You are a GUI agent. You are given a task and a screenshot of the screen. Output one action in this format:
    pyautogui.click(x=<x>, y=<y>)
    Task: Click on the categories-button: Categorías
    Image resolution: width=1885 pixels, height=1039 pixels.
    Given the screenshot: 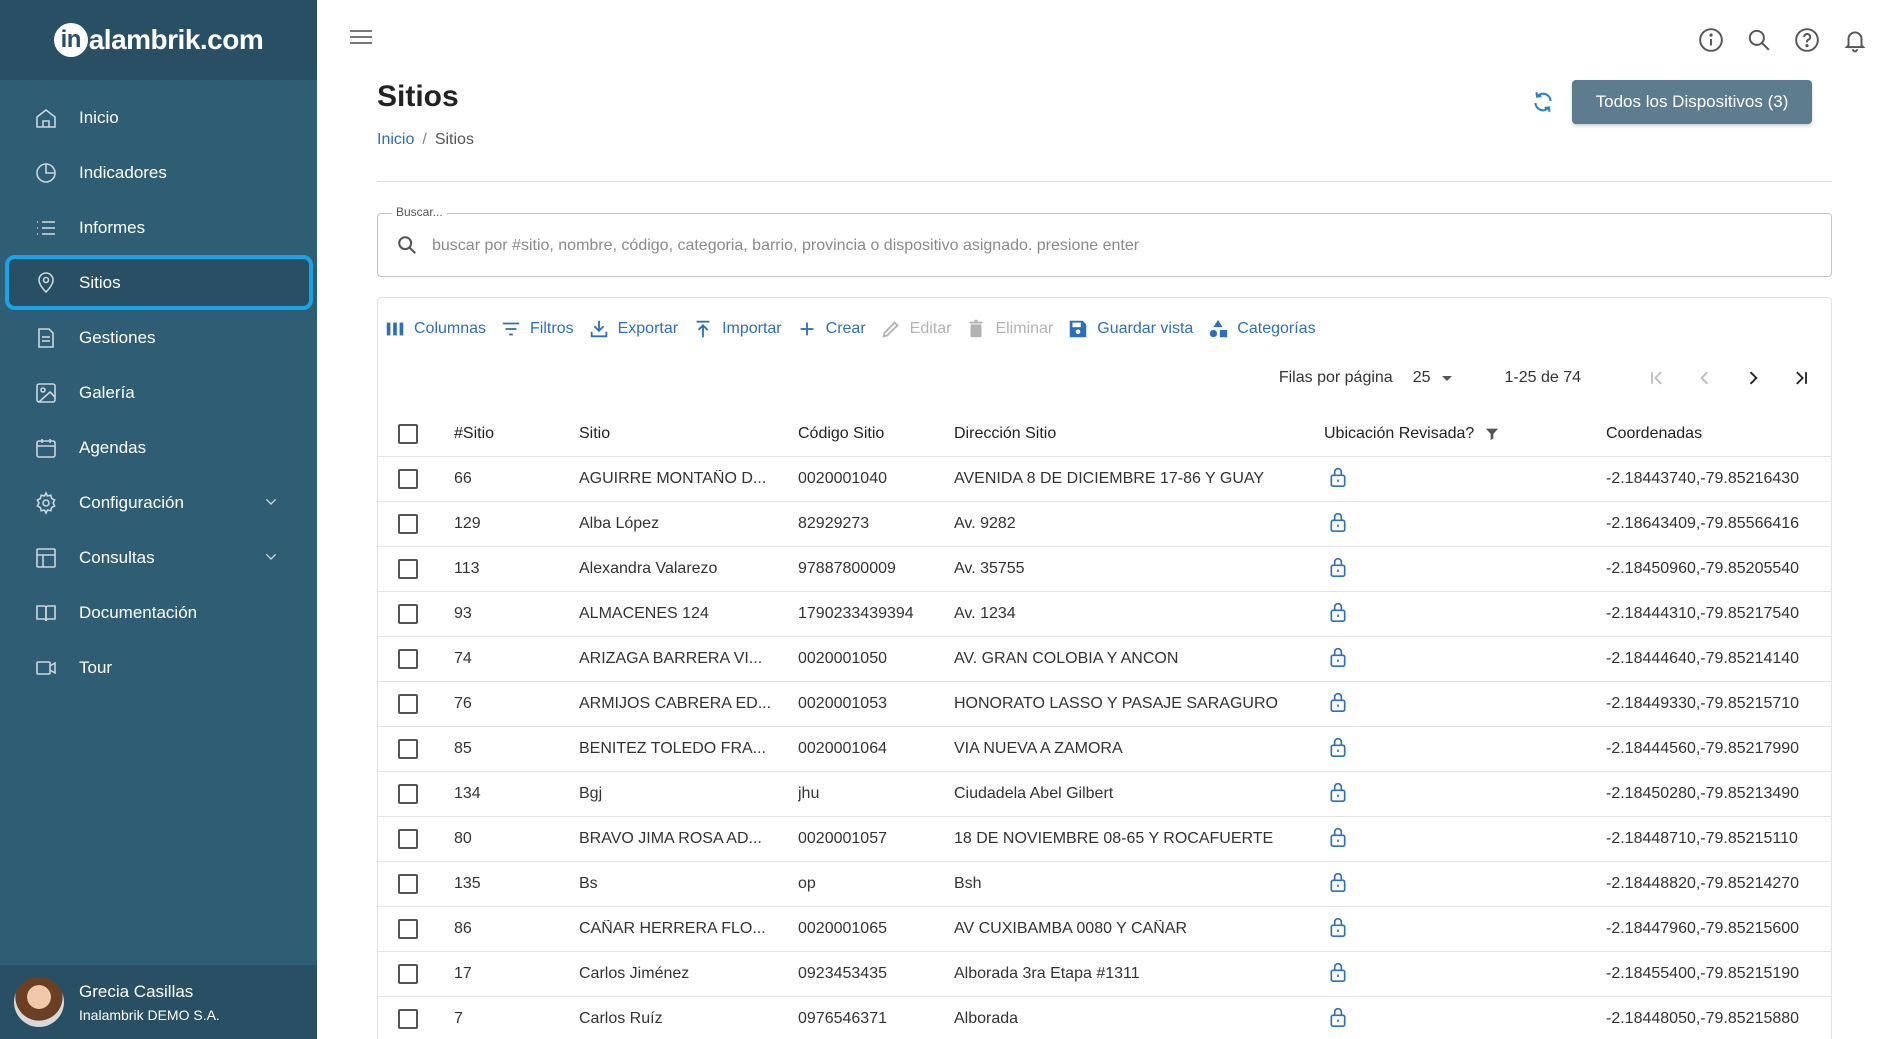 What is the action you would take?
    pyautogui.click(x=1261, y=329)
    